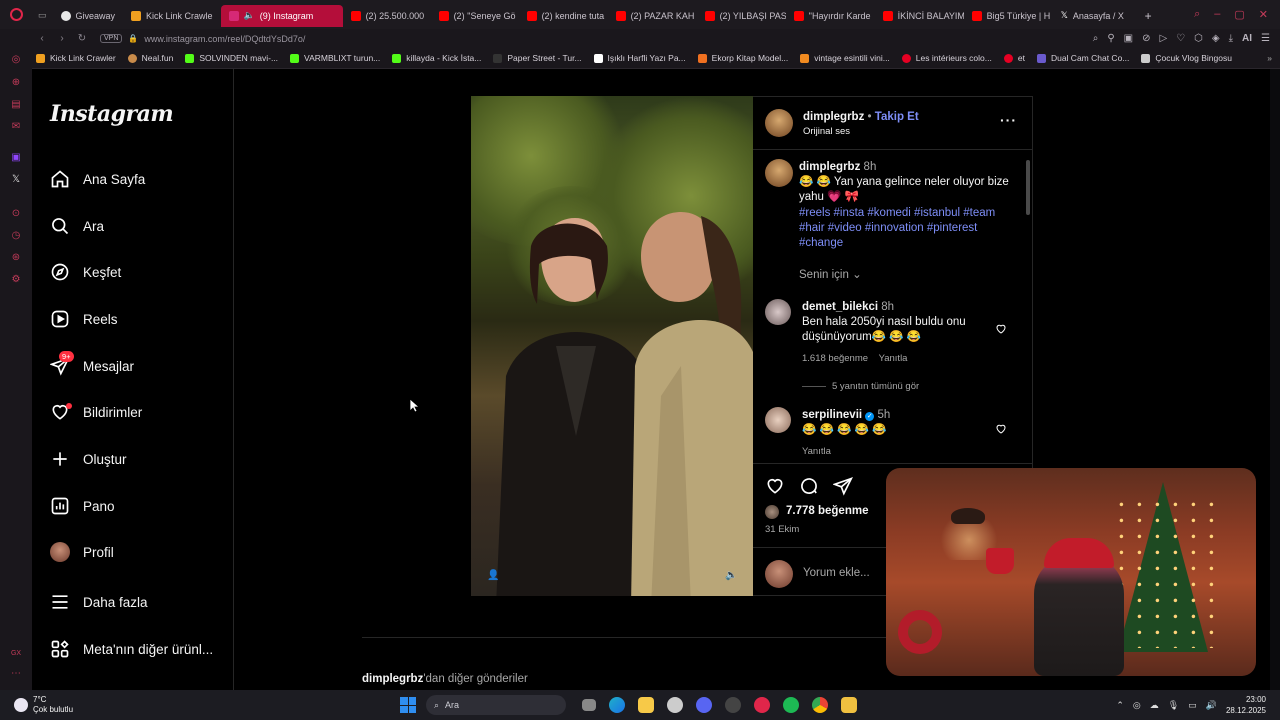 The image size is (1280, 720). What do you see at coordinates (1198, 38) in the screenshot?
I see `extensions-icon: ⬡` at bounding box center [1198, 38].